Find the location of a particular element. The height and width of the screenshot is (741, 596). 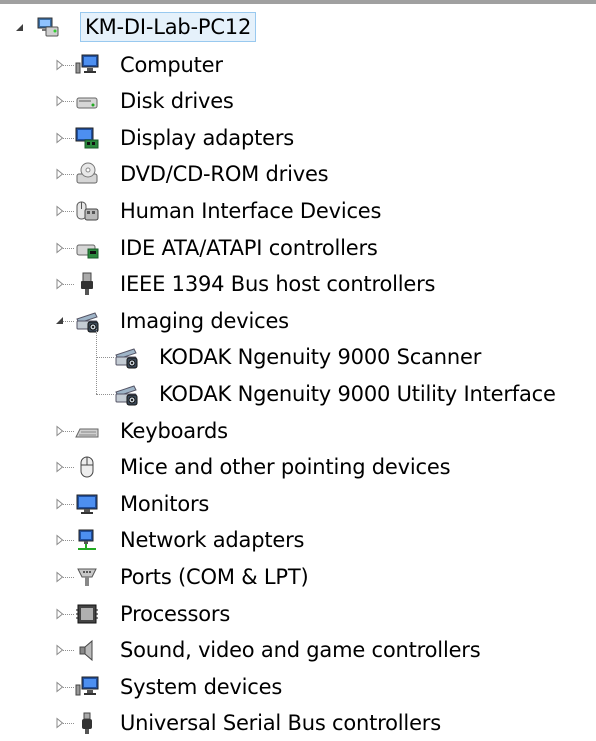

device-label: KODAK Ngenuity 9000 Scanner is located at coordinates (320, 357).